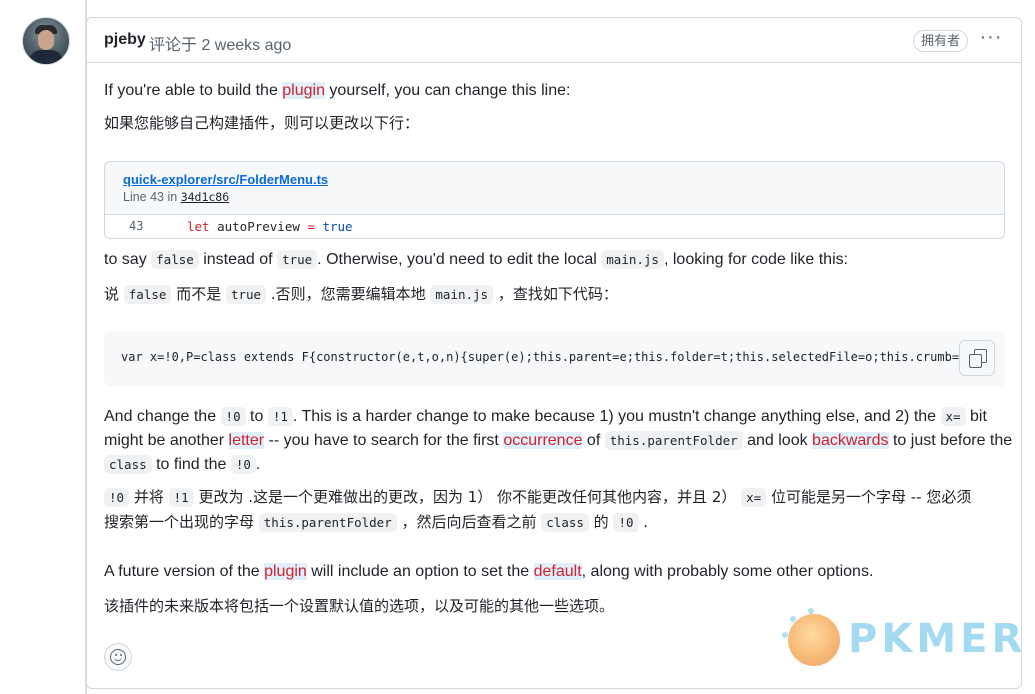 This screenshot has width=1035, height=694. Describe the element at coordinates (554, 226) in the screenshot. I see `permalink-code-row: 43 let autoPreview = true` at that location.